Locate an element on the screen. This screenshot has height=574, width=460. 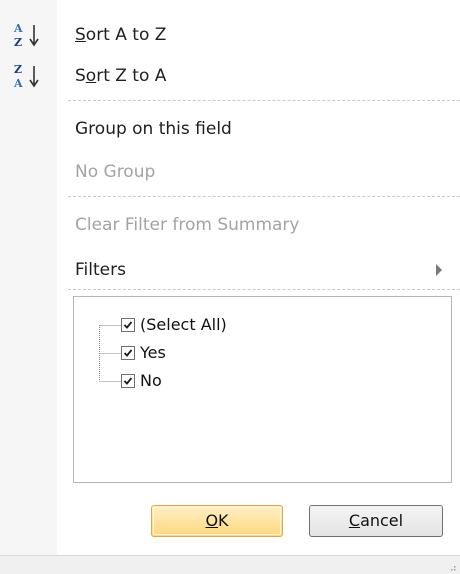
submenu-arrow-icon is located at coordinates (439, 270).